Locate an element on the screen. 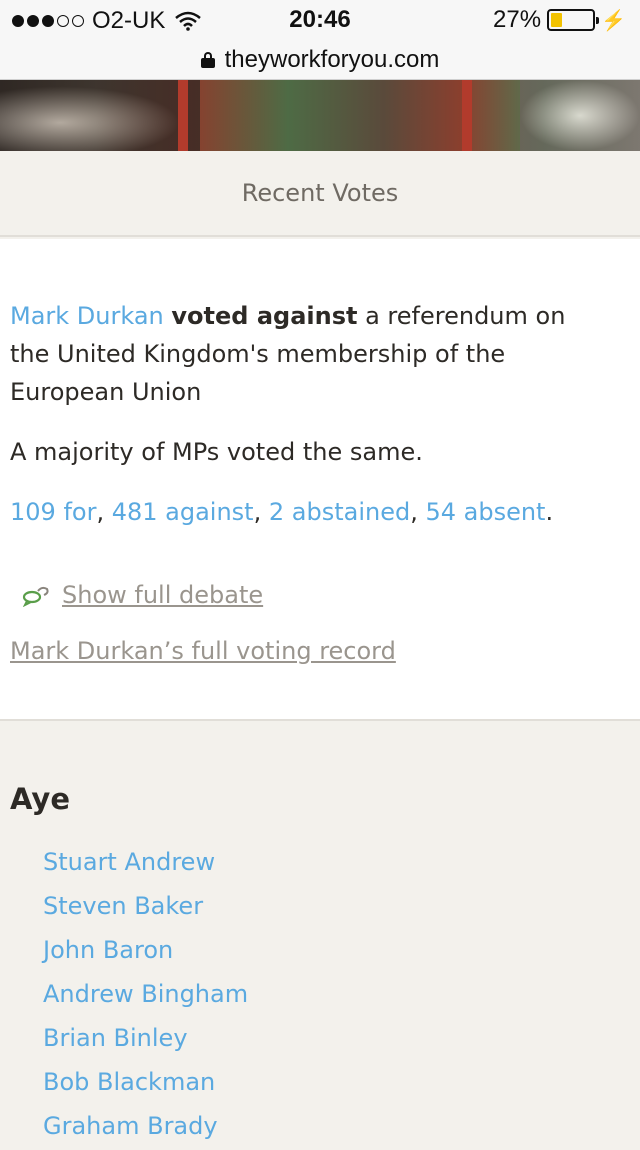 The image size is (640, 1150). member-link: Mark Durkan is located at coordinates (87, 316).